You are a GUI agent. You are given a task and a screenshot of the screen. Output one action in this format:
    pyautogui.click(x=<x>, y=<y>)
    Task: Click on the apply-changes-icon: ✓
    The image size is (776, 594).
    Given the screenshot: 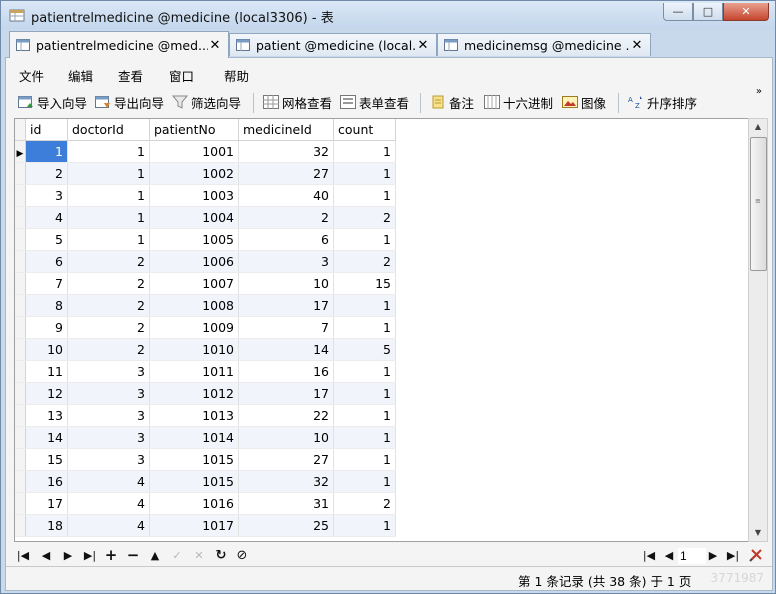 What is the action you would take?
    pyautogui.click(x=177, y=555)
    